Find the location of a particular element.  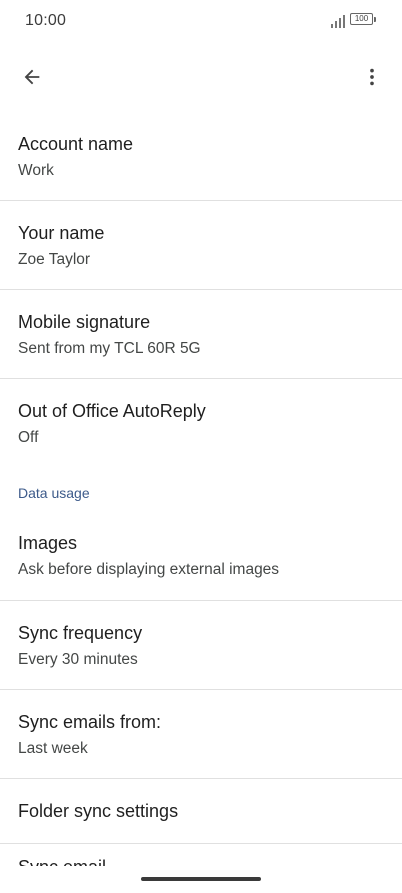

setting-value: Sent from my TCL 60R 5G is located at coordinates (109, 348).